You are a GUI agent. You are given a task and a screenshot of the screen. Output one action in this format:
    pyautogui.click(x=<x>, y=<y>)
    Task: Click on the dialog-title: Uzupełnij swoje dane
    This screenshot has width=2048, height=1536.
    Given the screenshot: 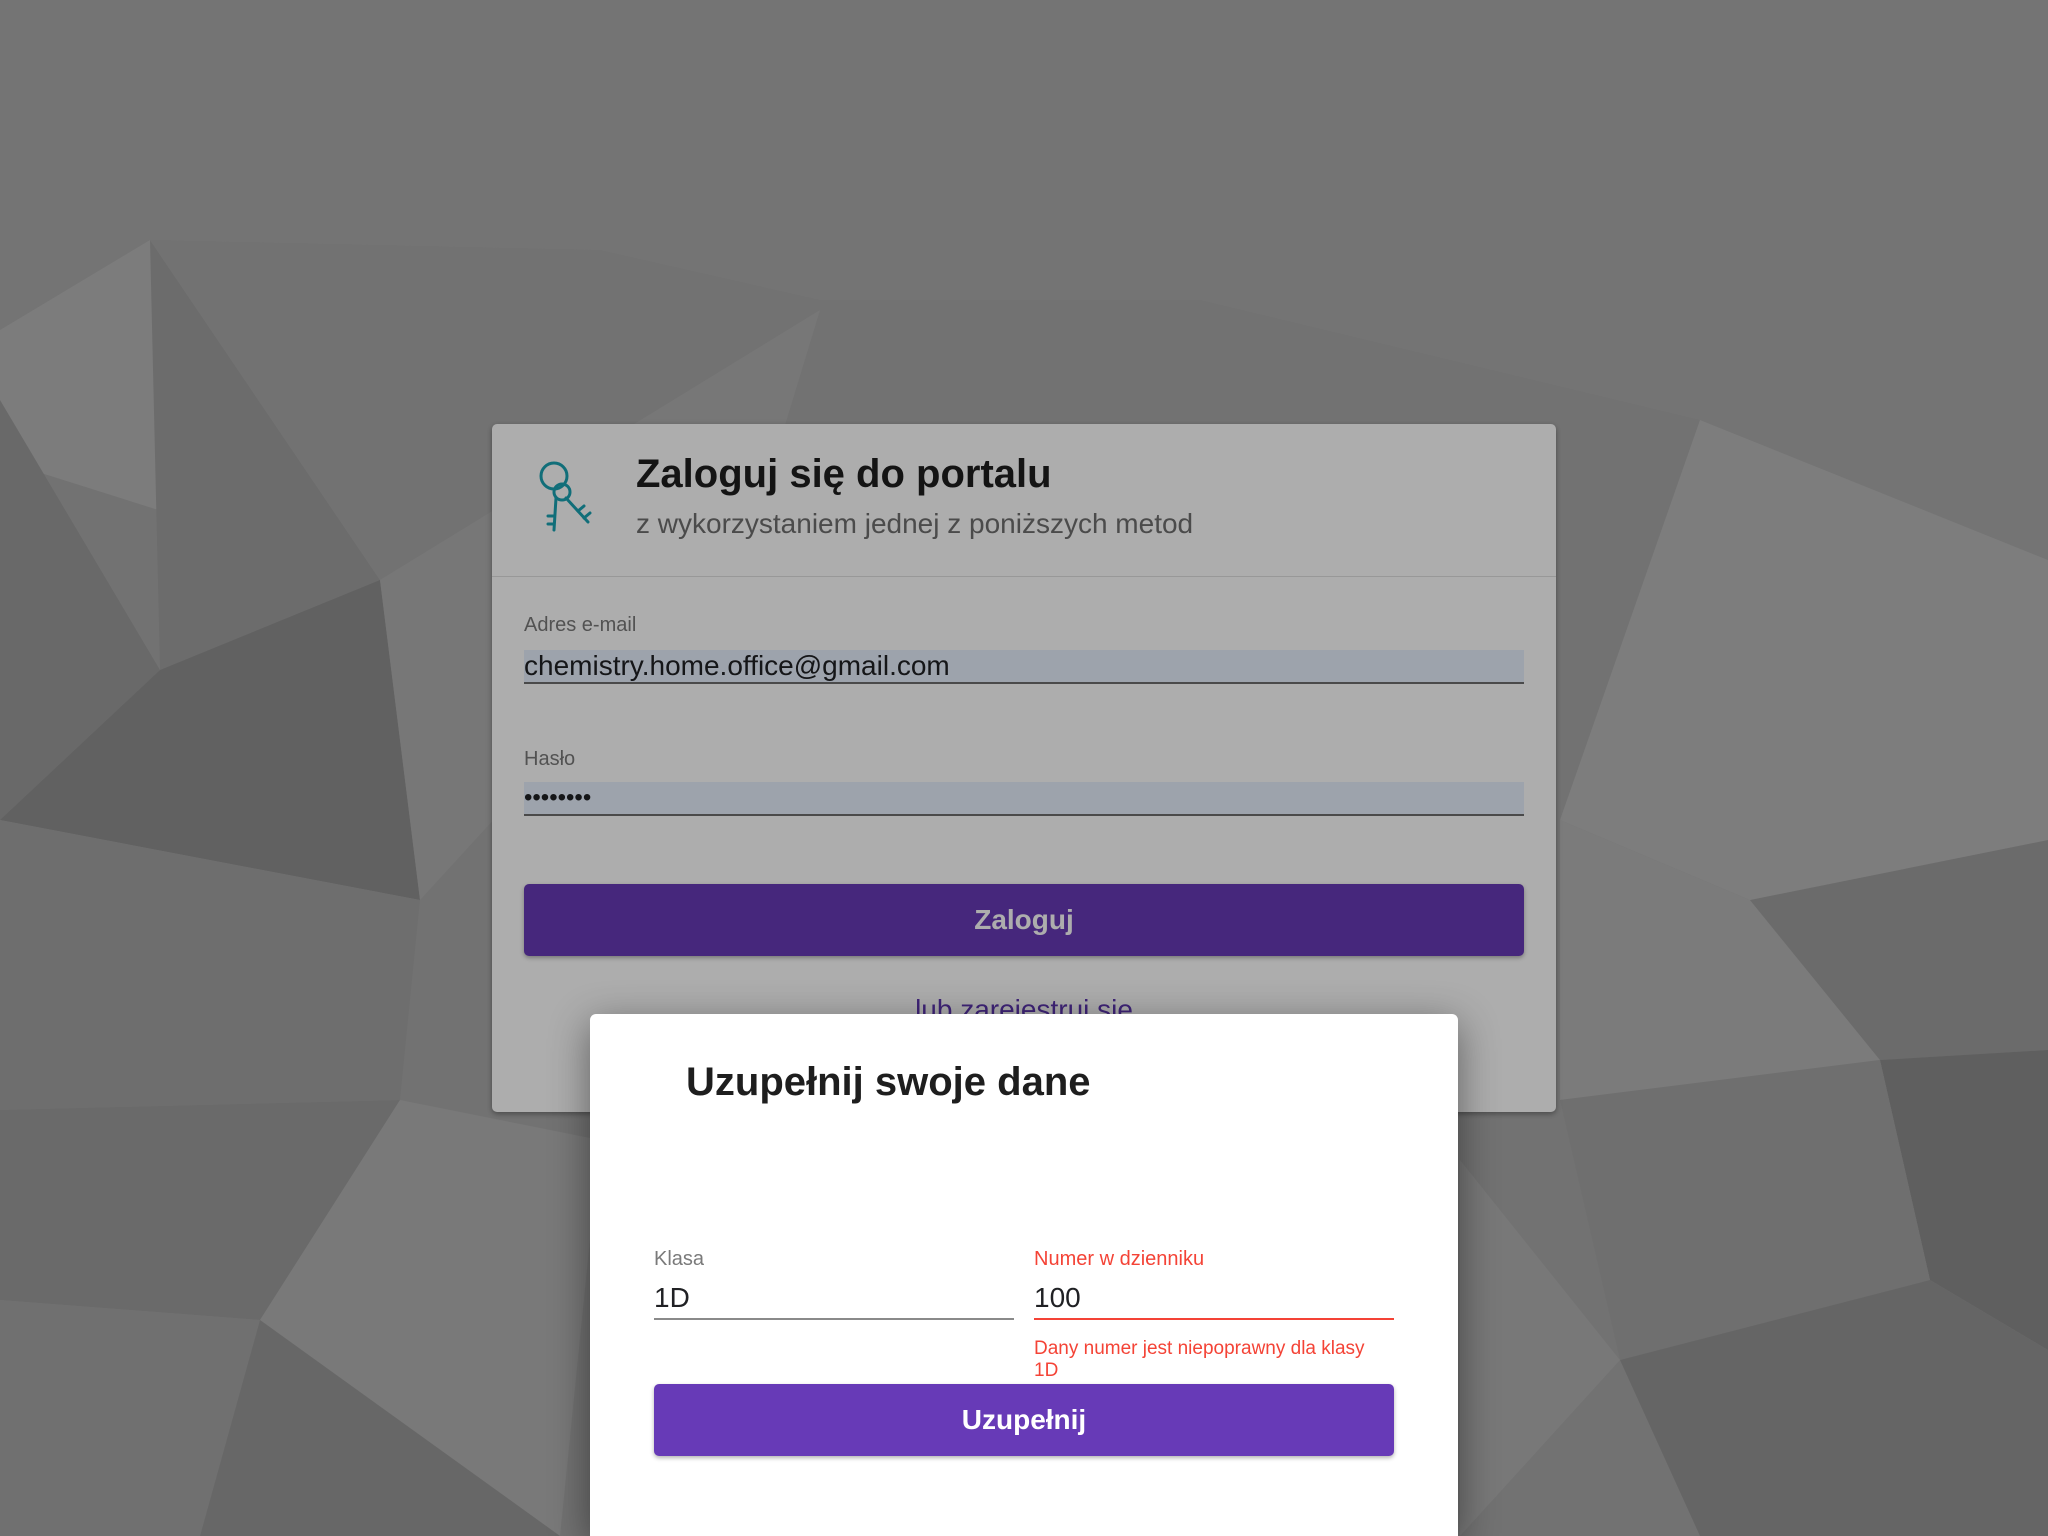 What is the action you would take?
    pyautogui.click(x=888, y=1082)
    